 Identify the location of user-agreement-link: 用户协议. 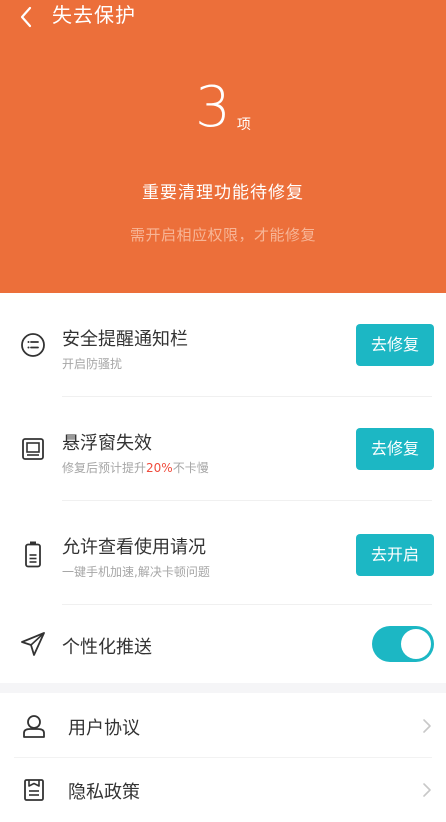
(223, 726).